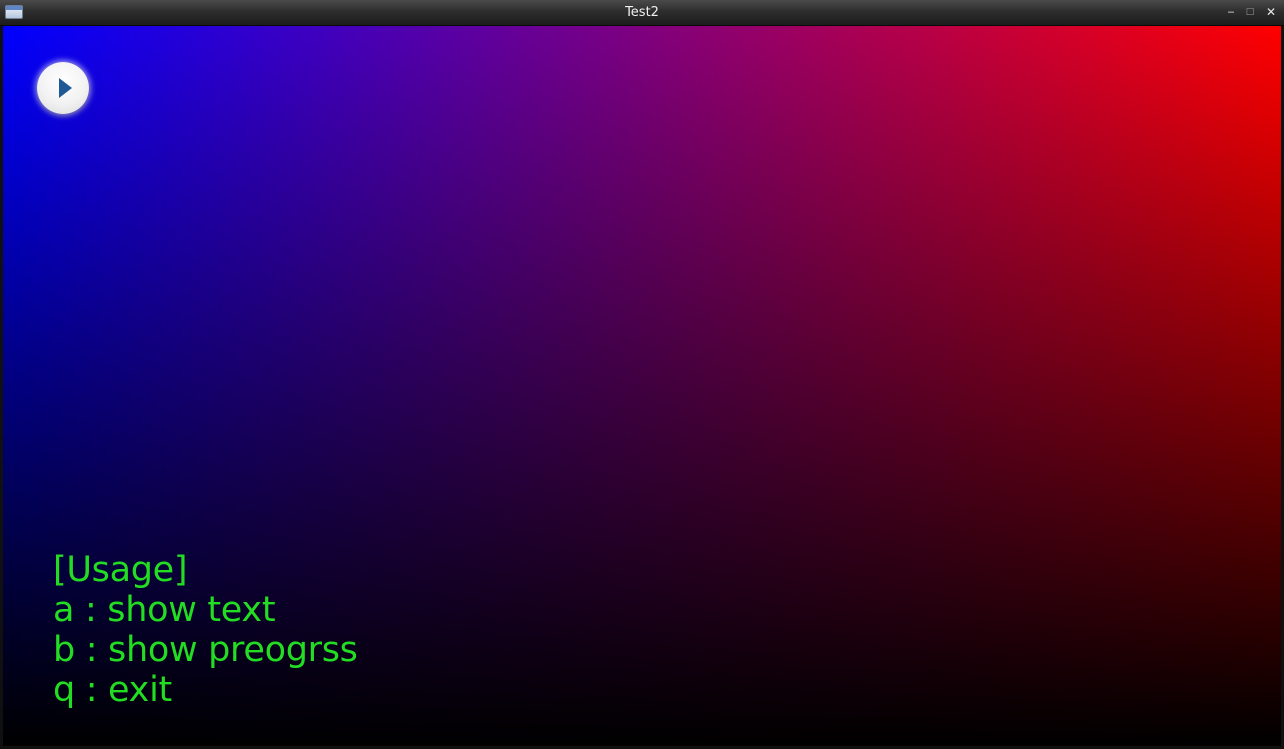 This screenshot has width=1284, height=749. I want to click on title-bar: Test2 ‒ □ ✕, so click(642, 13).